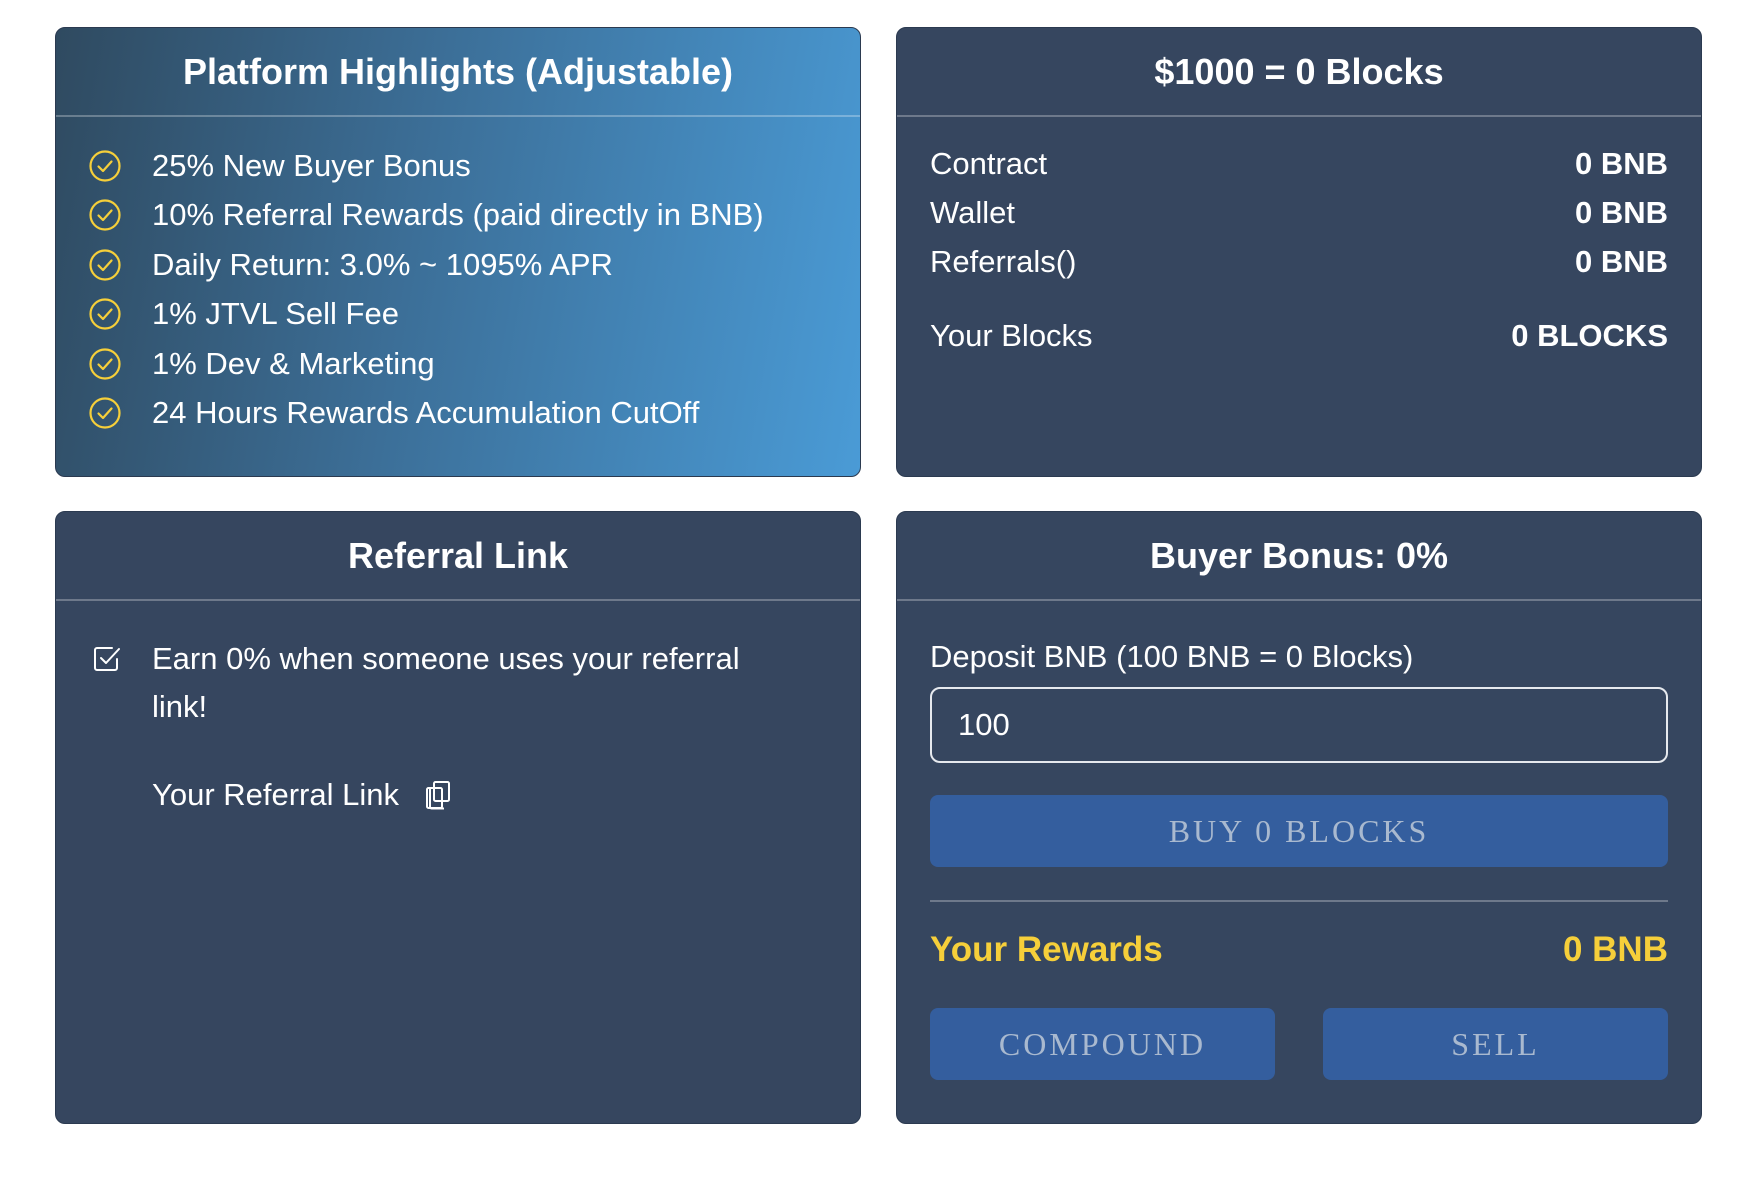  Describe the element at coordinates (275, 314) in the screenshot. I see `highlight-text: 1% JTVL Sell Fee` at that location.